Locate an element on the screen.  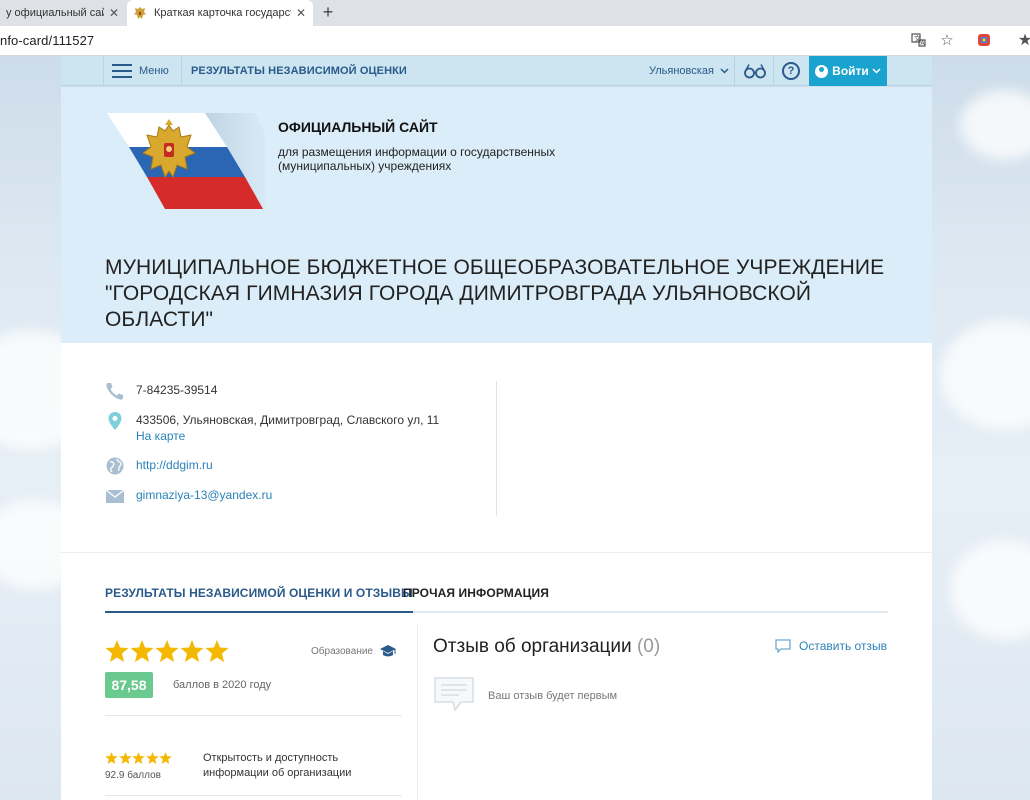
help-icon: ? is located at coordinates (791, 71).